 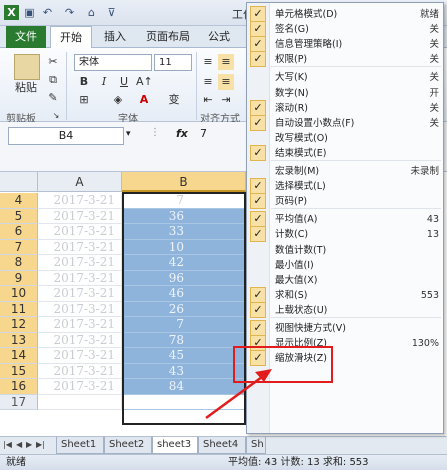 I want to click on align-middle-icon: ≡, so click(x=226, y=62).